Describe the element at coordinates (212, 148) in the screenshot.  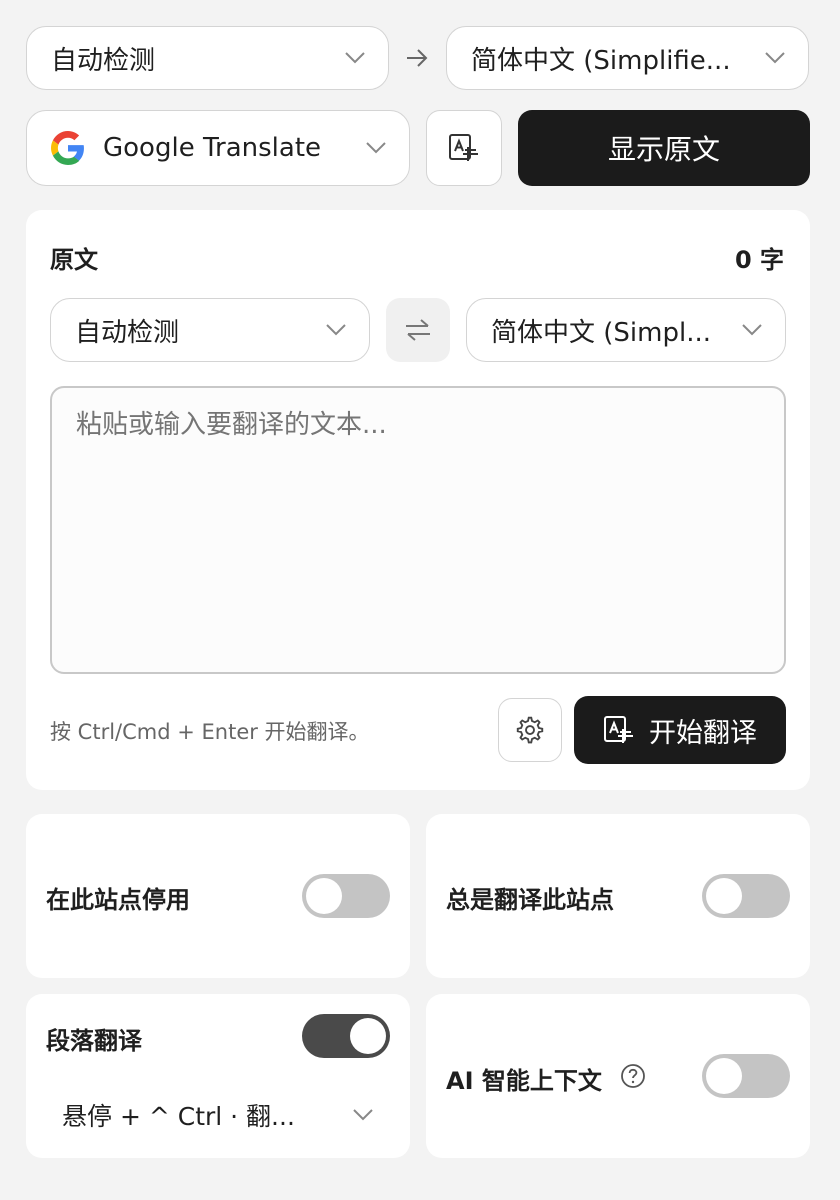
I see `translation-service-value: Google Translate` at that location.